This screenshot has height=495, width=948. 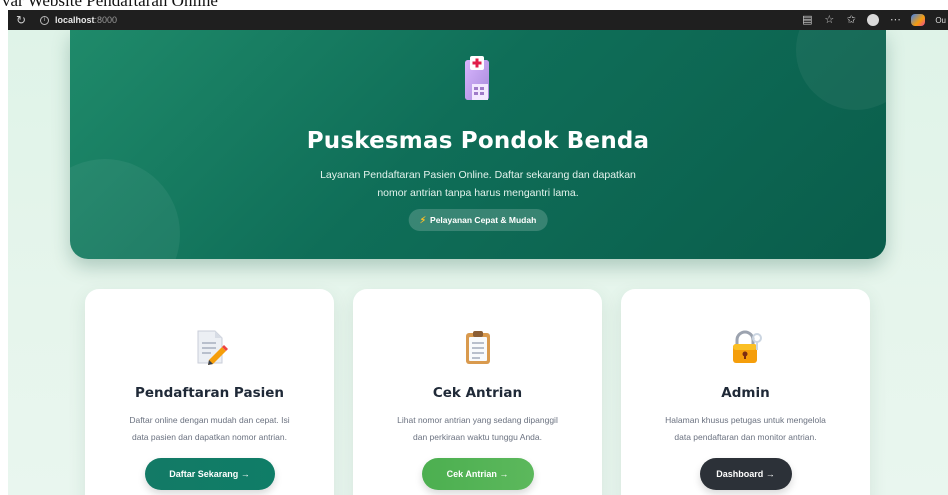 I want to click on card-description-line: data pasien dan dapatkan nomor antrian., so click(x=209, y=437).